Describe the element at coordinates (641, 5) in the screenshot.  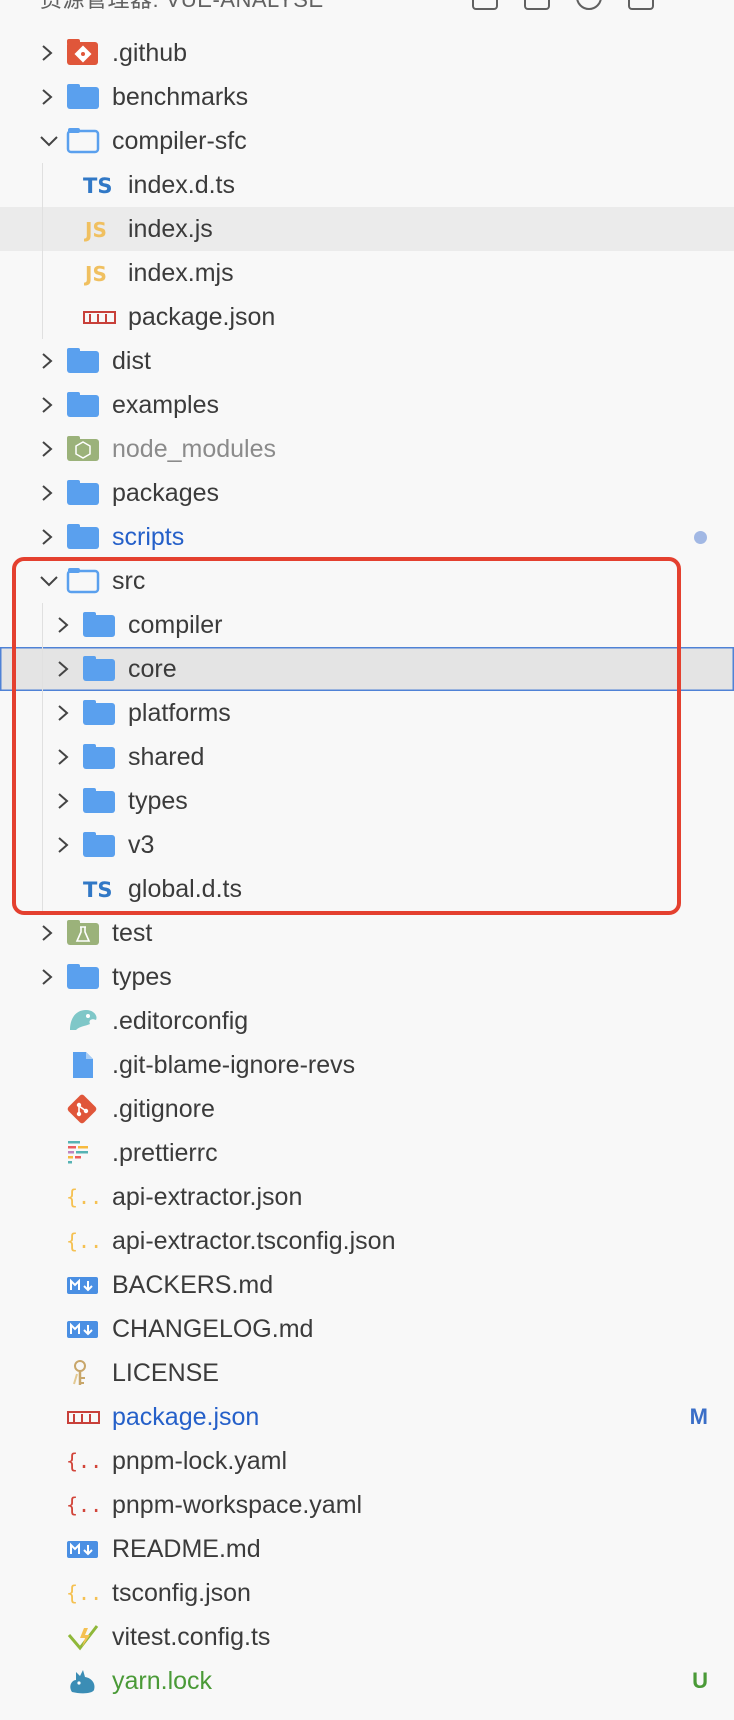
I see `collapse-all-icon` at that location.